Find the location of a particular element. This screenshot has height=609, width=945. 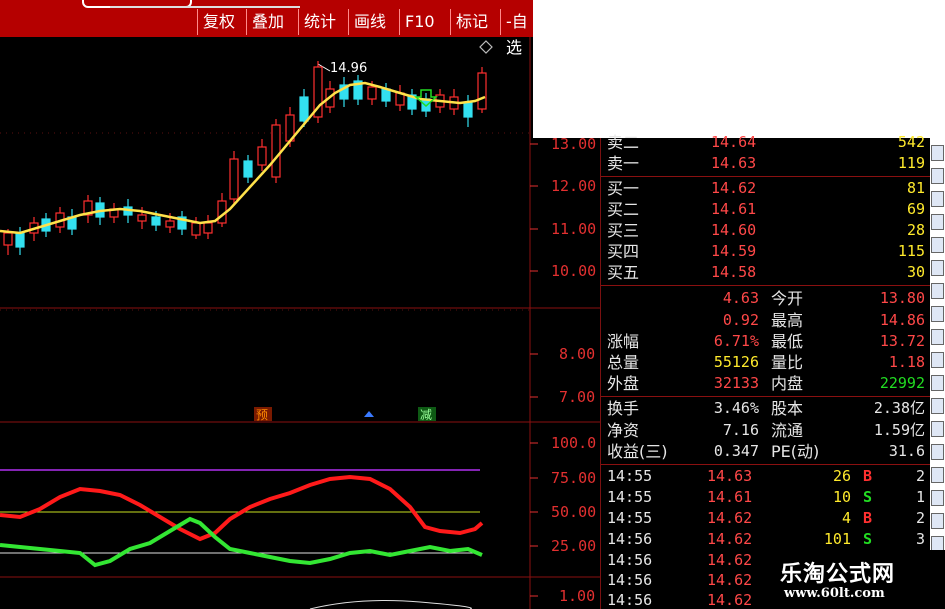

watermark: 乐淘公式网 www.60lt.com is located at coordinates (855, 579).